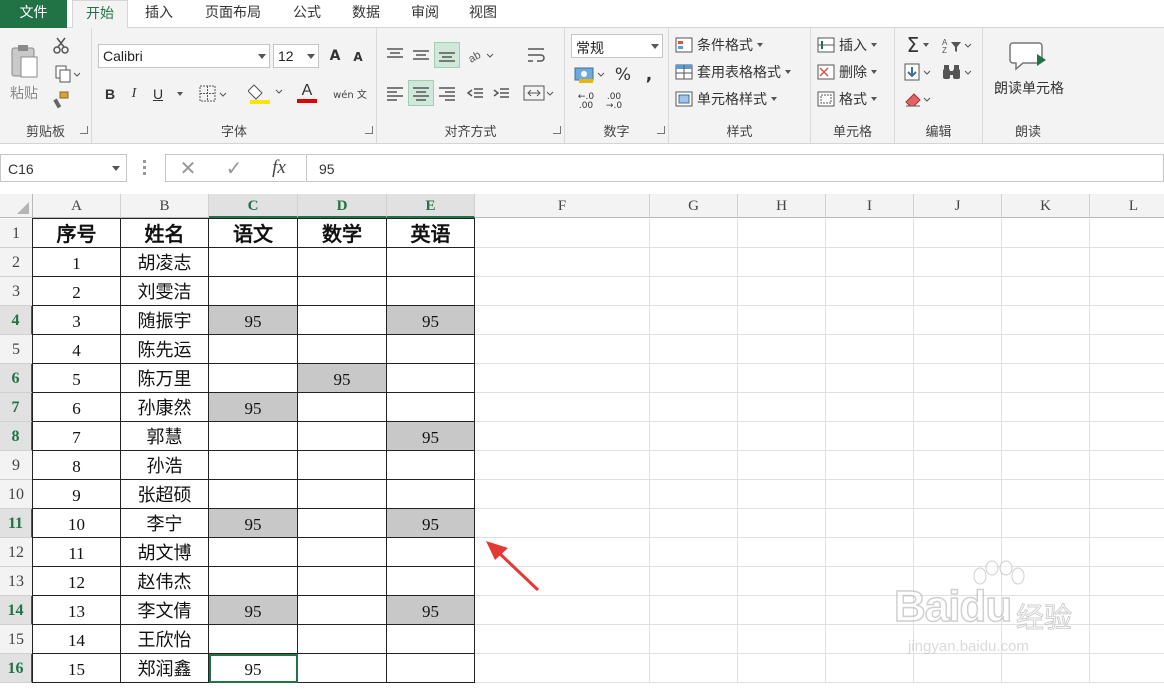 The height and width of the screenshot is (689, 1164). Describe the element at coordinates (431, 407) in the screenshot. I see `cell-e7` at that location.